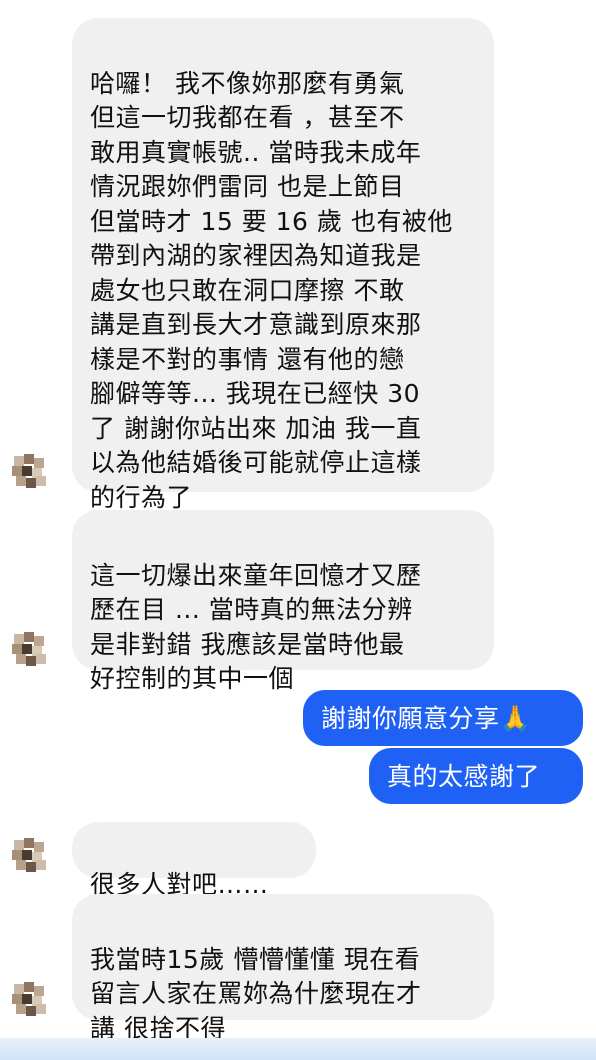 This screenshot has height=1060, width=596. I want to click on message-text: 謝謝你願意分享🙏, so click(426, 718).